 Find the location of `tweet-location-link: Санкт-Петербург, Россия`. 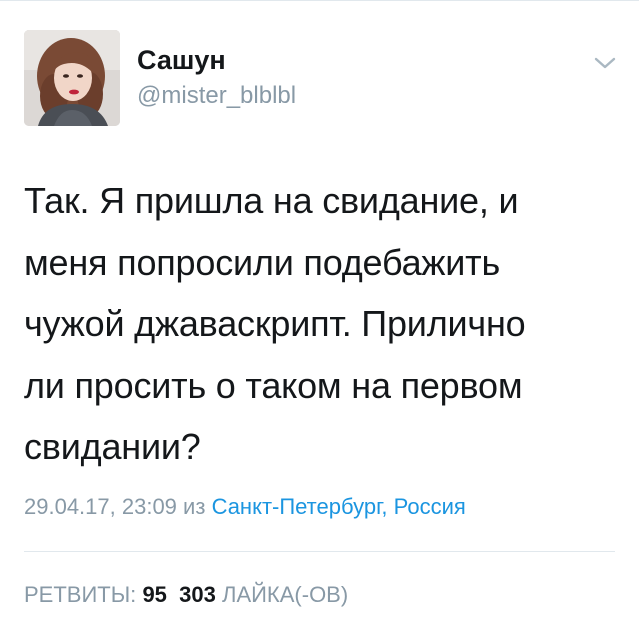

tweet-location-link: Санкт-Петербург, Россия is located at coordinates (339, 506).